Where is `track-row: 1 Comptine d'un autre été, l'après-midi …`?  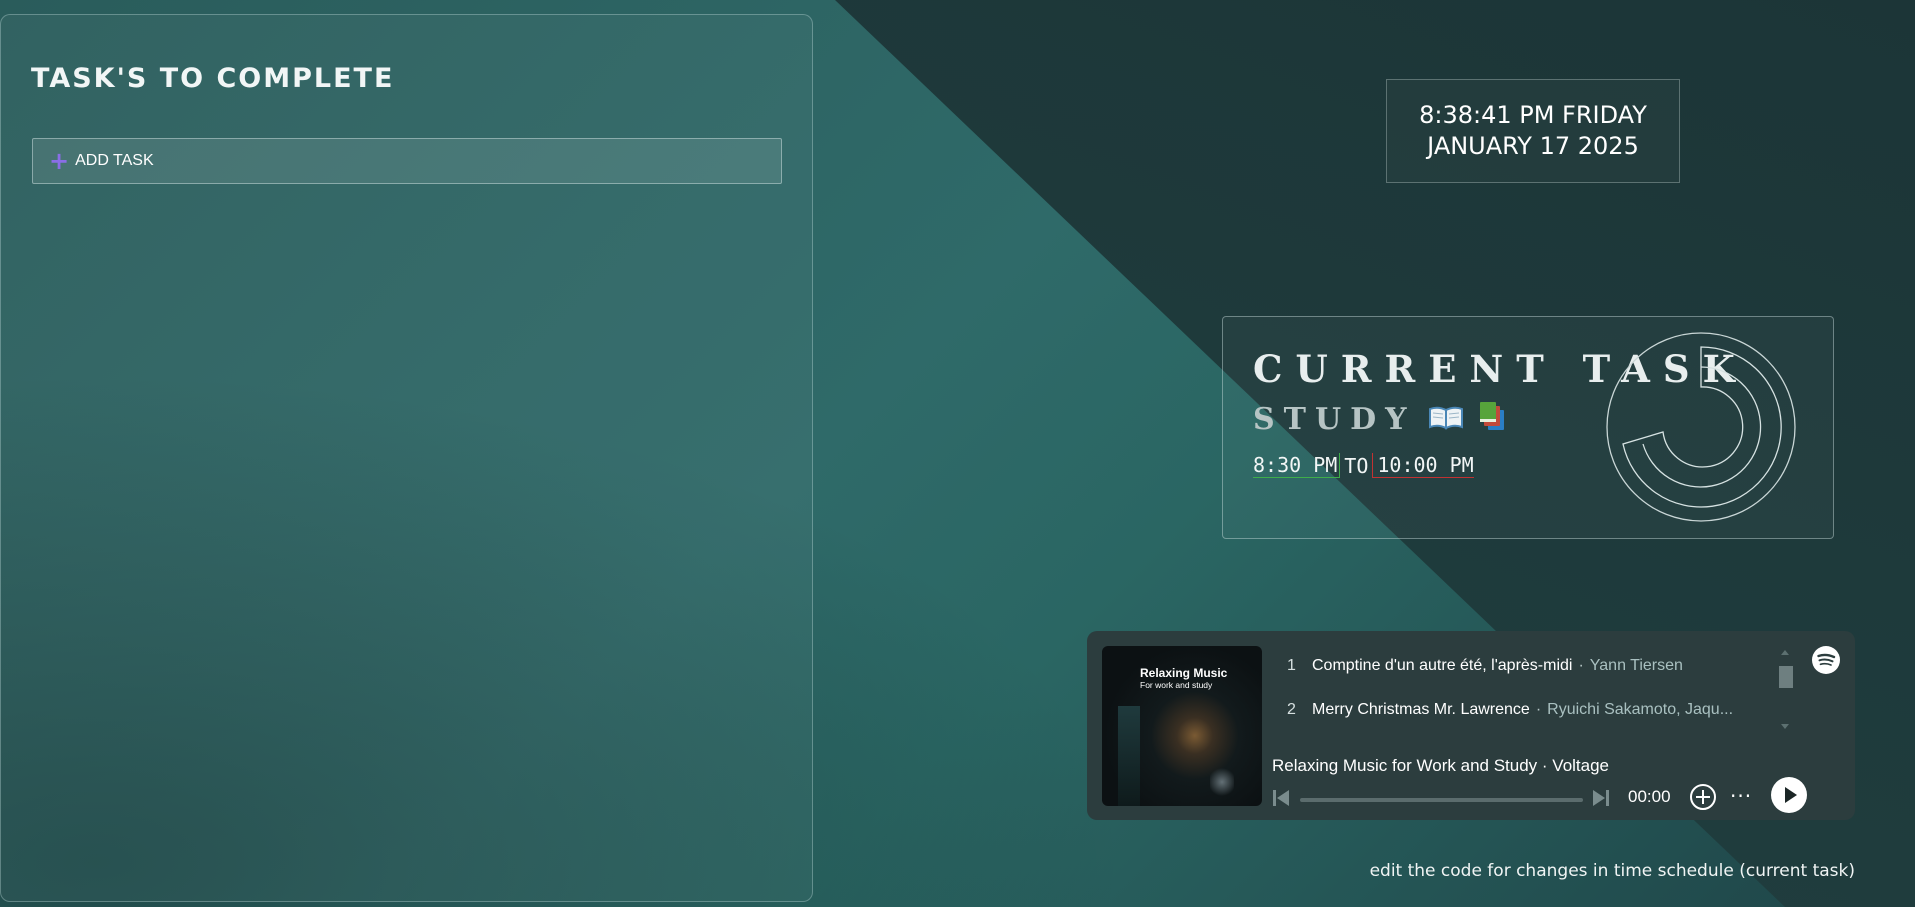 track-row: 1 Comptine d'un autre été, l'après-midi … is located at coordinates (1485, 666).